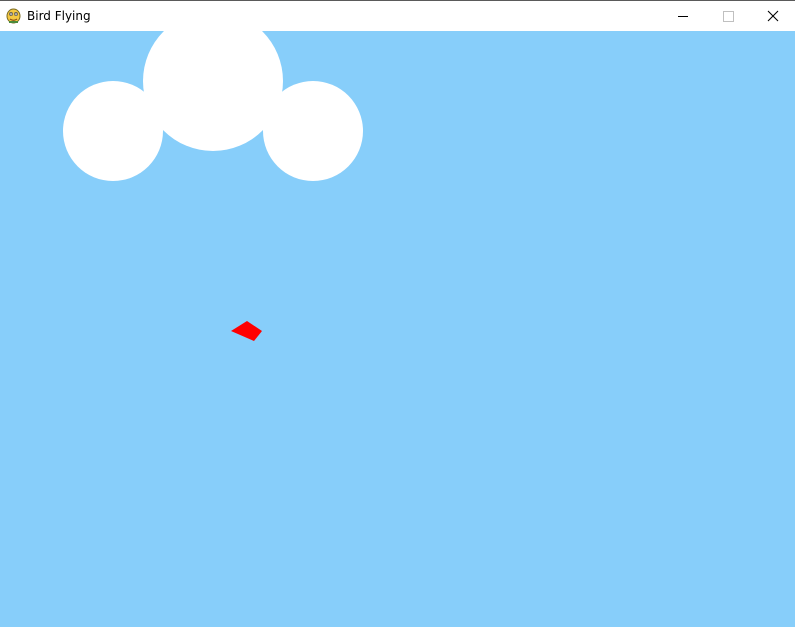  What do you see at coordinates (213, 91) in the screenshot?
I see `cloud-puff-center` at bounding box center [213, 91].